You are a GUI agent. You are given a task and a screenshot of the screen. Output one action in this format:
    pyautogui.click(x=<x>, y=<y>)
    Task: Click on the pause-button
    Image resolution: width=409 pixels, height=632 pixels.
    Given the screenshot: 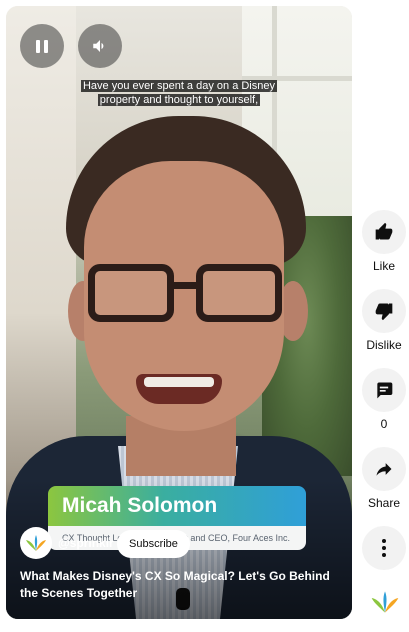 What is the action you would take?
    pyautogui.click(x=42, y=46)
    